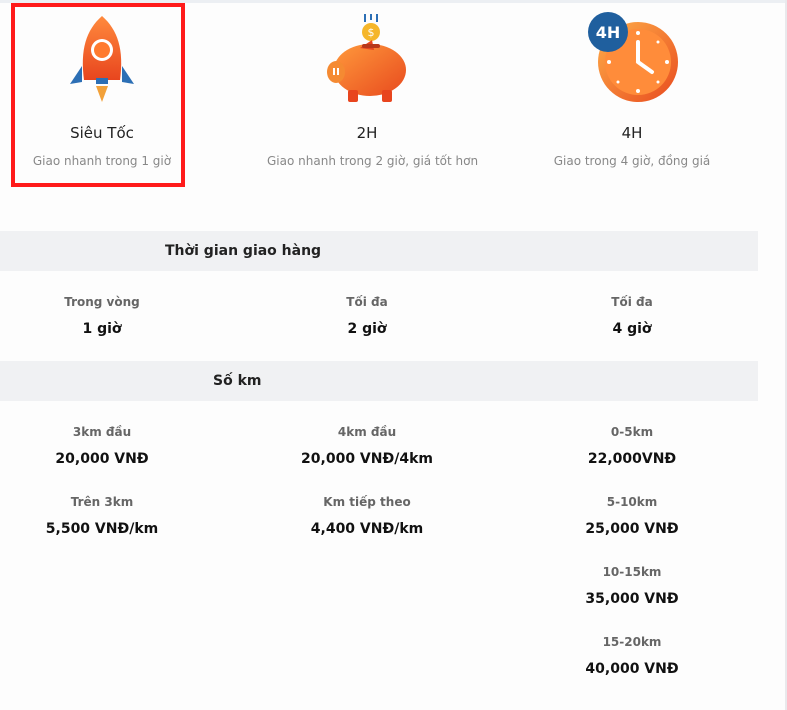  I want to click on distance-row: 5-10km 25,000 VNĐ, so click(632, 516).